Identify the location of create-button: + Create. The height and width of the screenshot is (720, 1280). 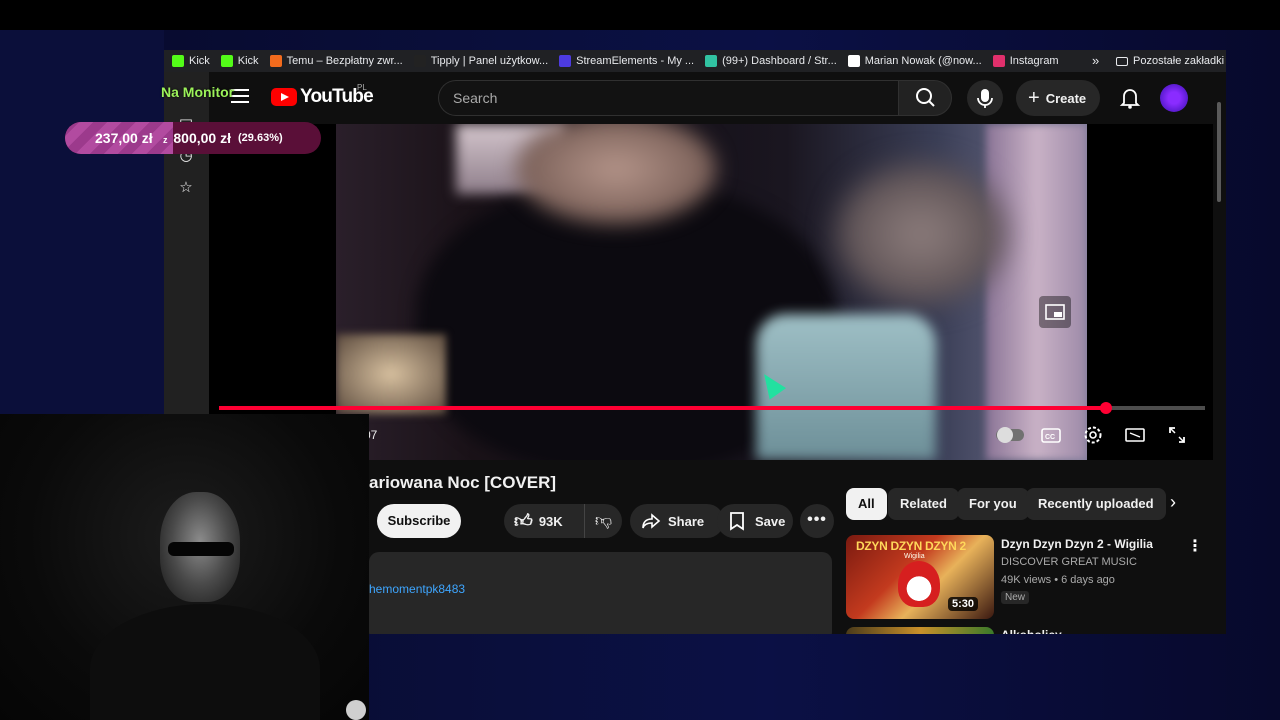
(1058, 98).